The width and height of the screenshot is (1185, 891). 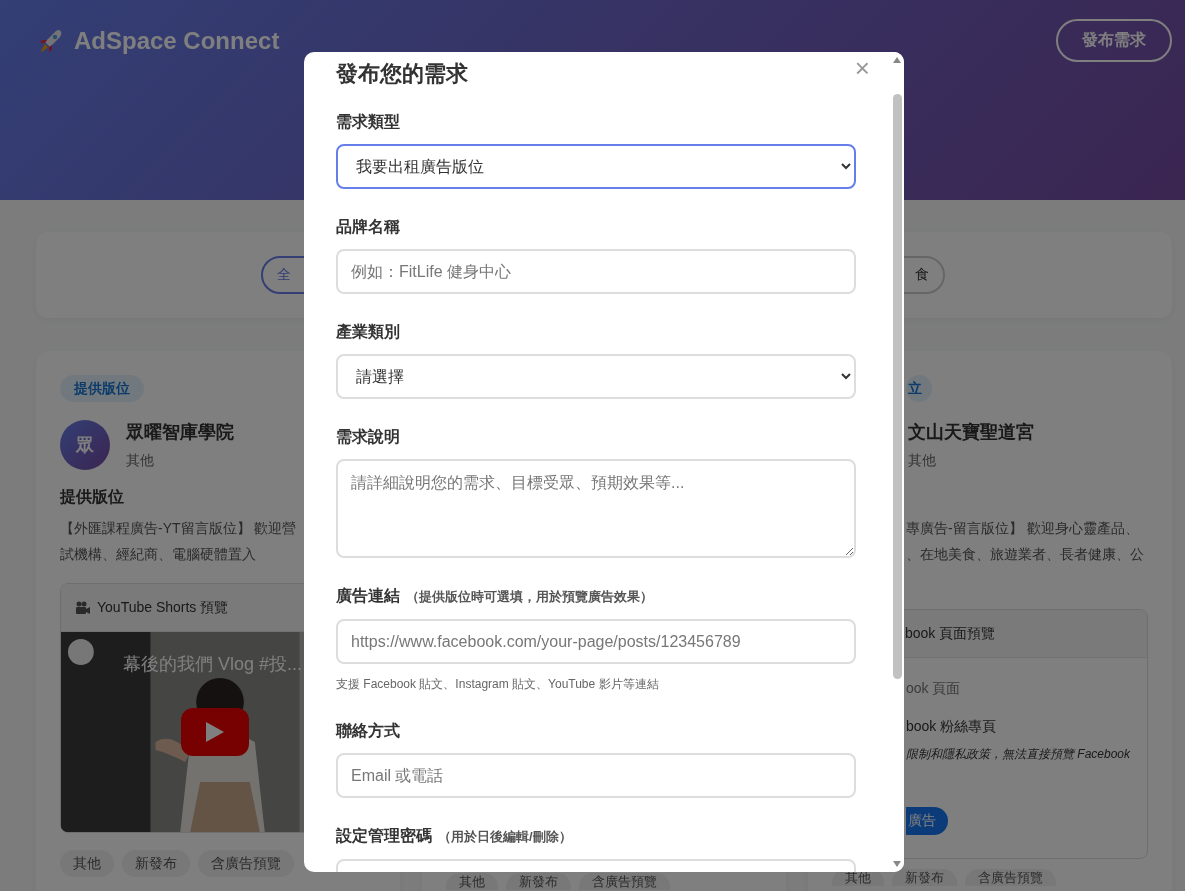 I want to click on scrollbar, so click(x=897, y=462).